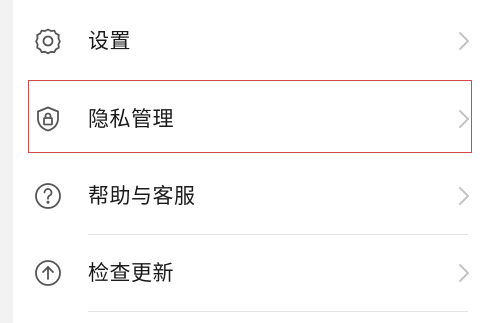 The height and width of the screenshot is (323, 498). Describe the element at coordinates (48, 119) in the screenshot. I see `shield-lock-icon` at that location.